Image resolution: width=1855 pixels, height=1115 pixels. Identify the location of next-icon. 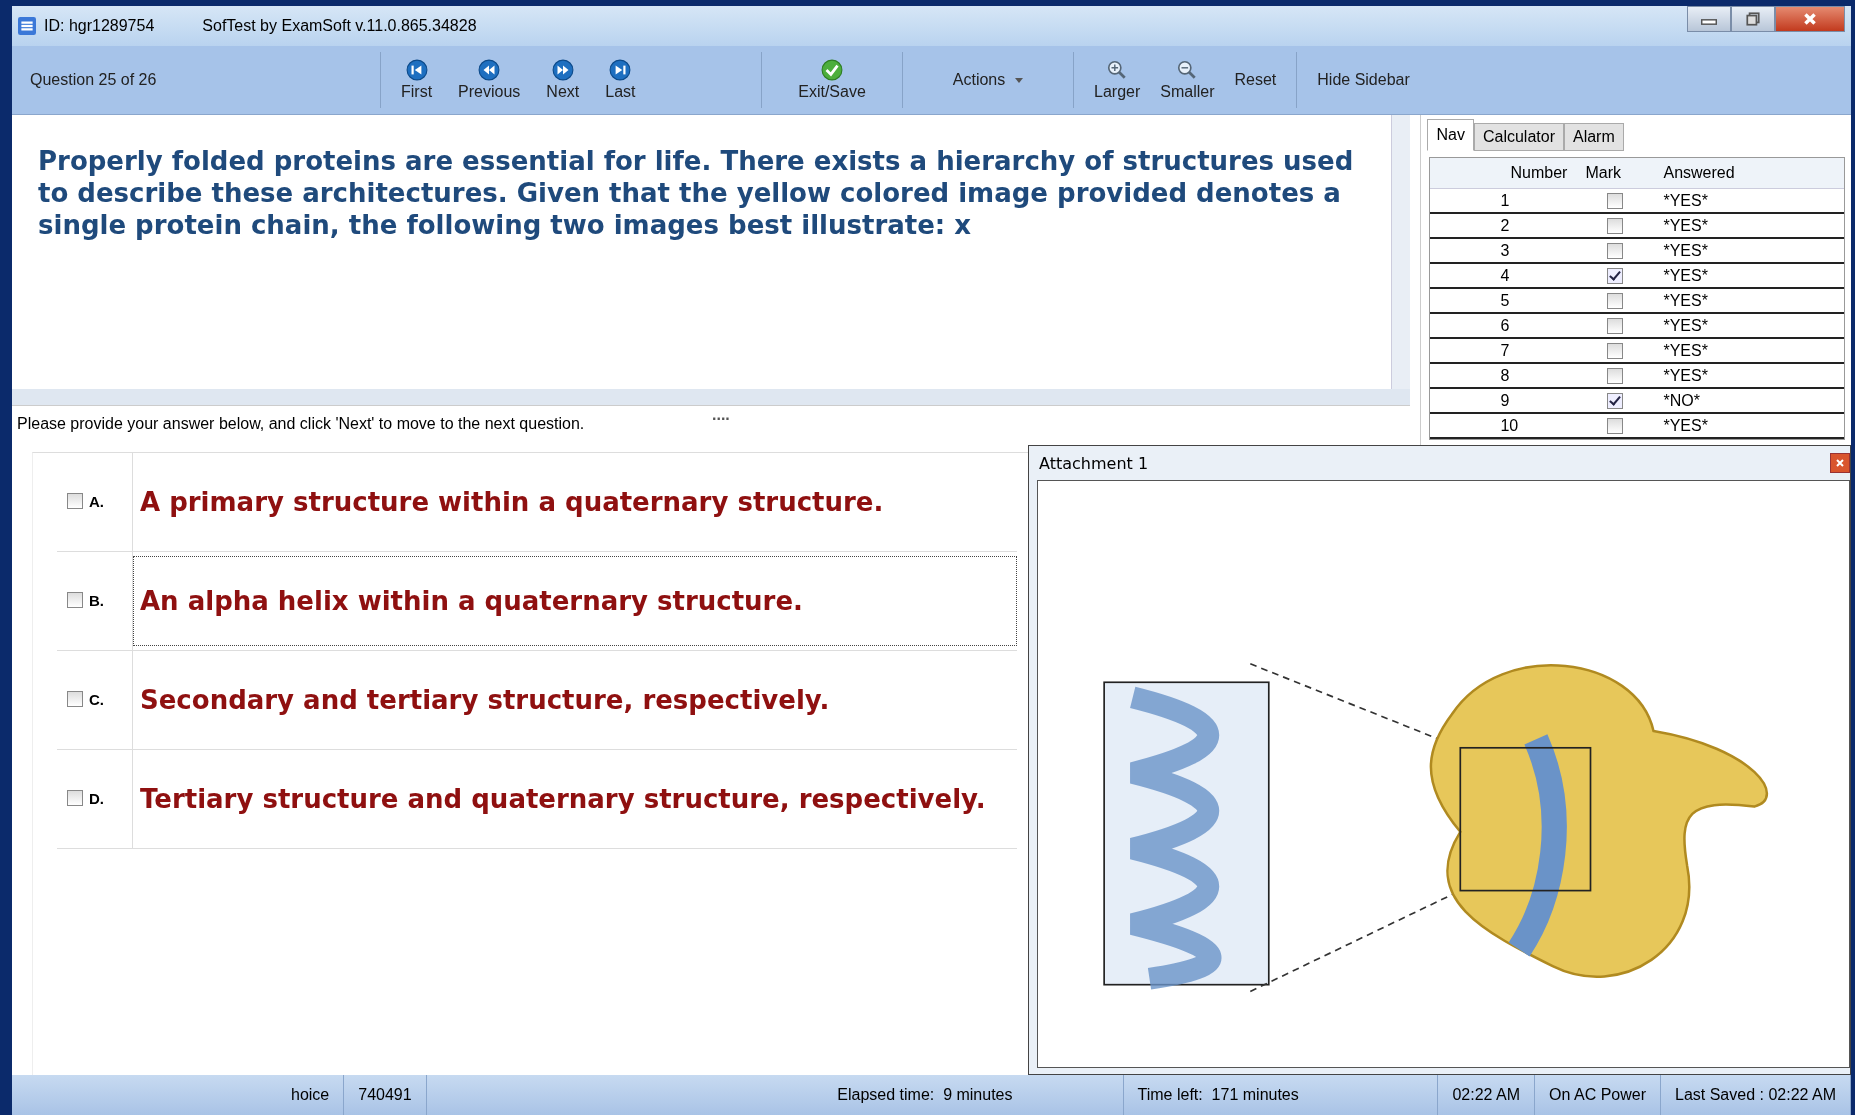
(562, 70).